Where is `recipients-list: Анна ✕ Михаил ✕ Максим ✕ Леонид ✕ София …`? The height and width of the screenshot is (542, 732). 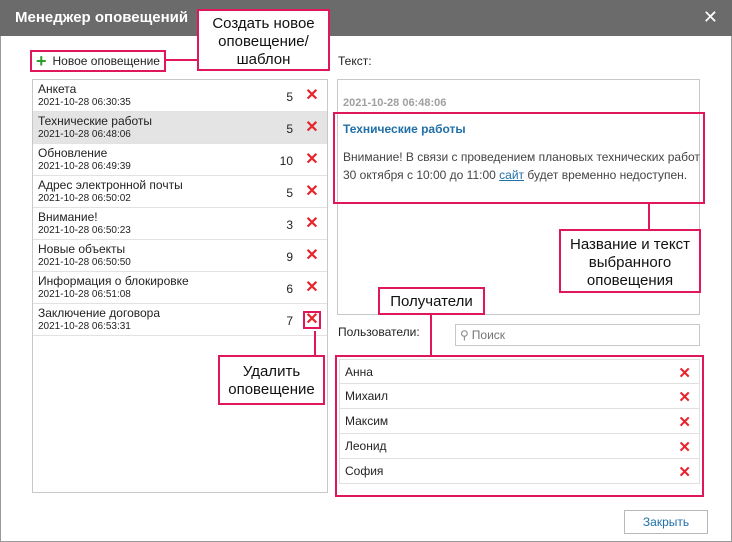
recipients-list: Анна ✕ Михаил ✕ Максим ✕ Леонид ✕ София … is located at coordinates (519, 426).